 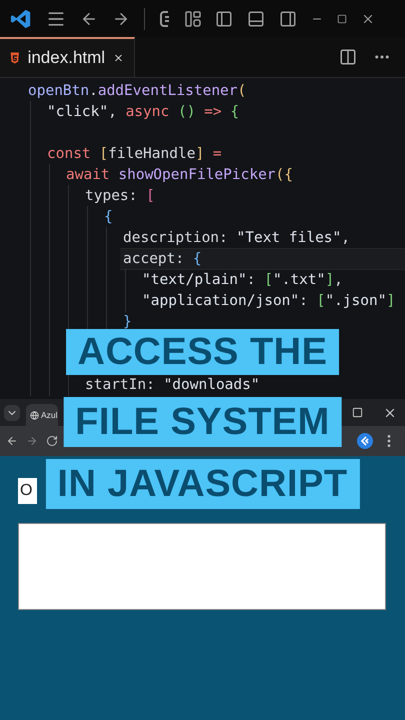 I want to click on code-line: }, so click(x=127, y=322).